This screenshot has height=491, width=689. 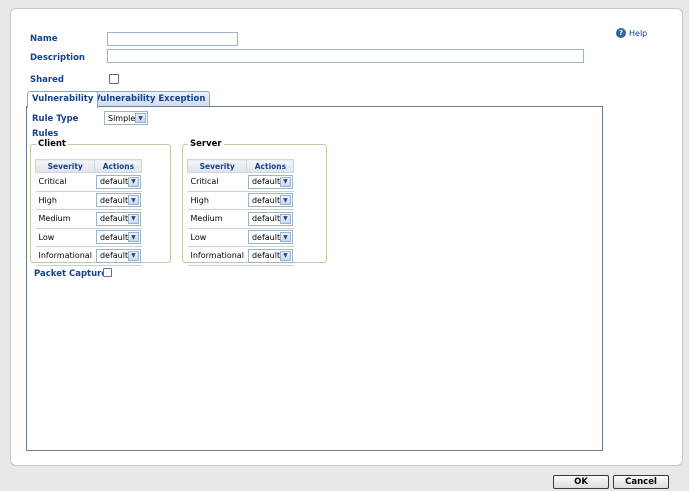 I want to click on cancel-button: Cancel, so click(x=641, y=482).